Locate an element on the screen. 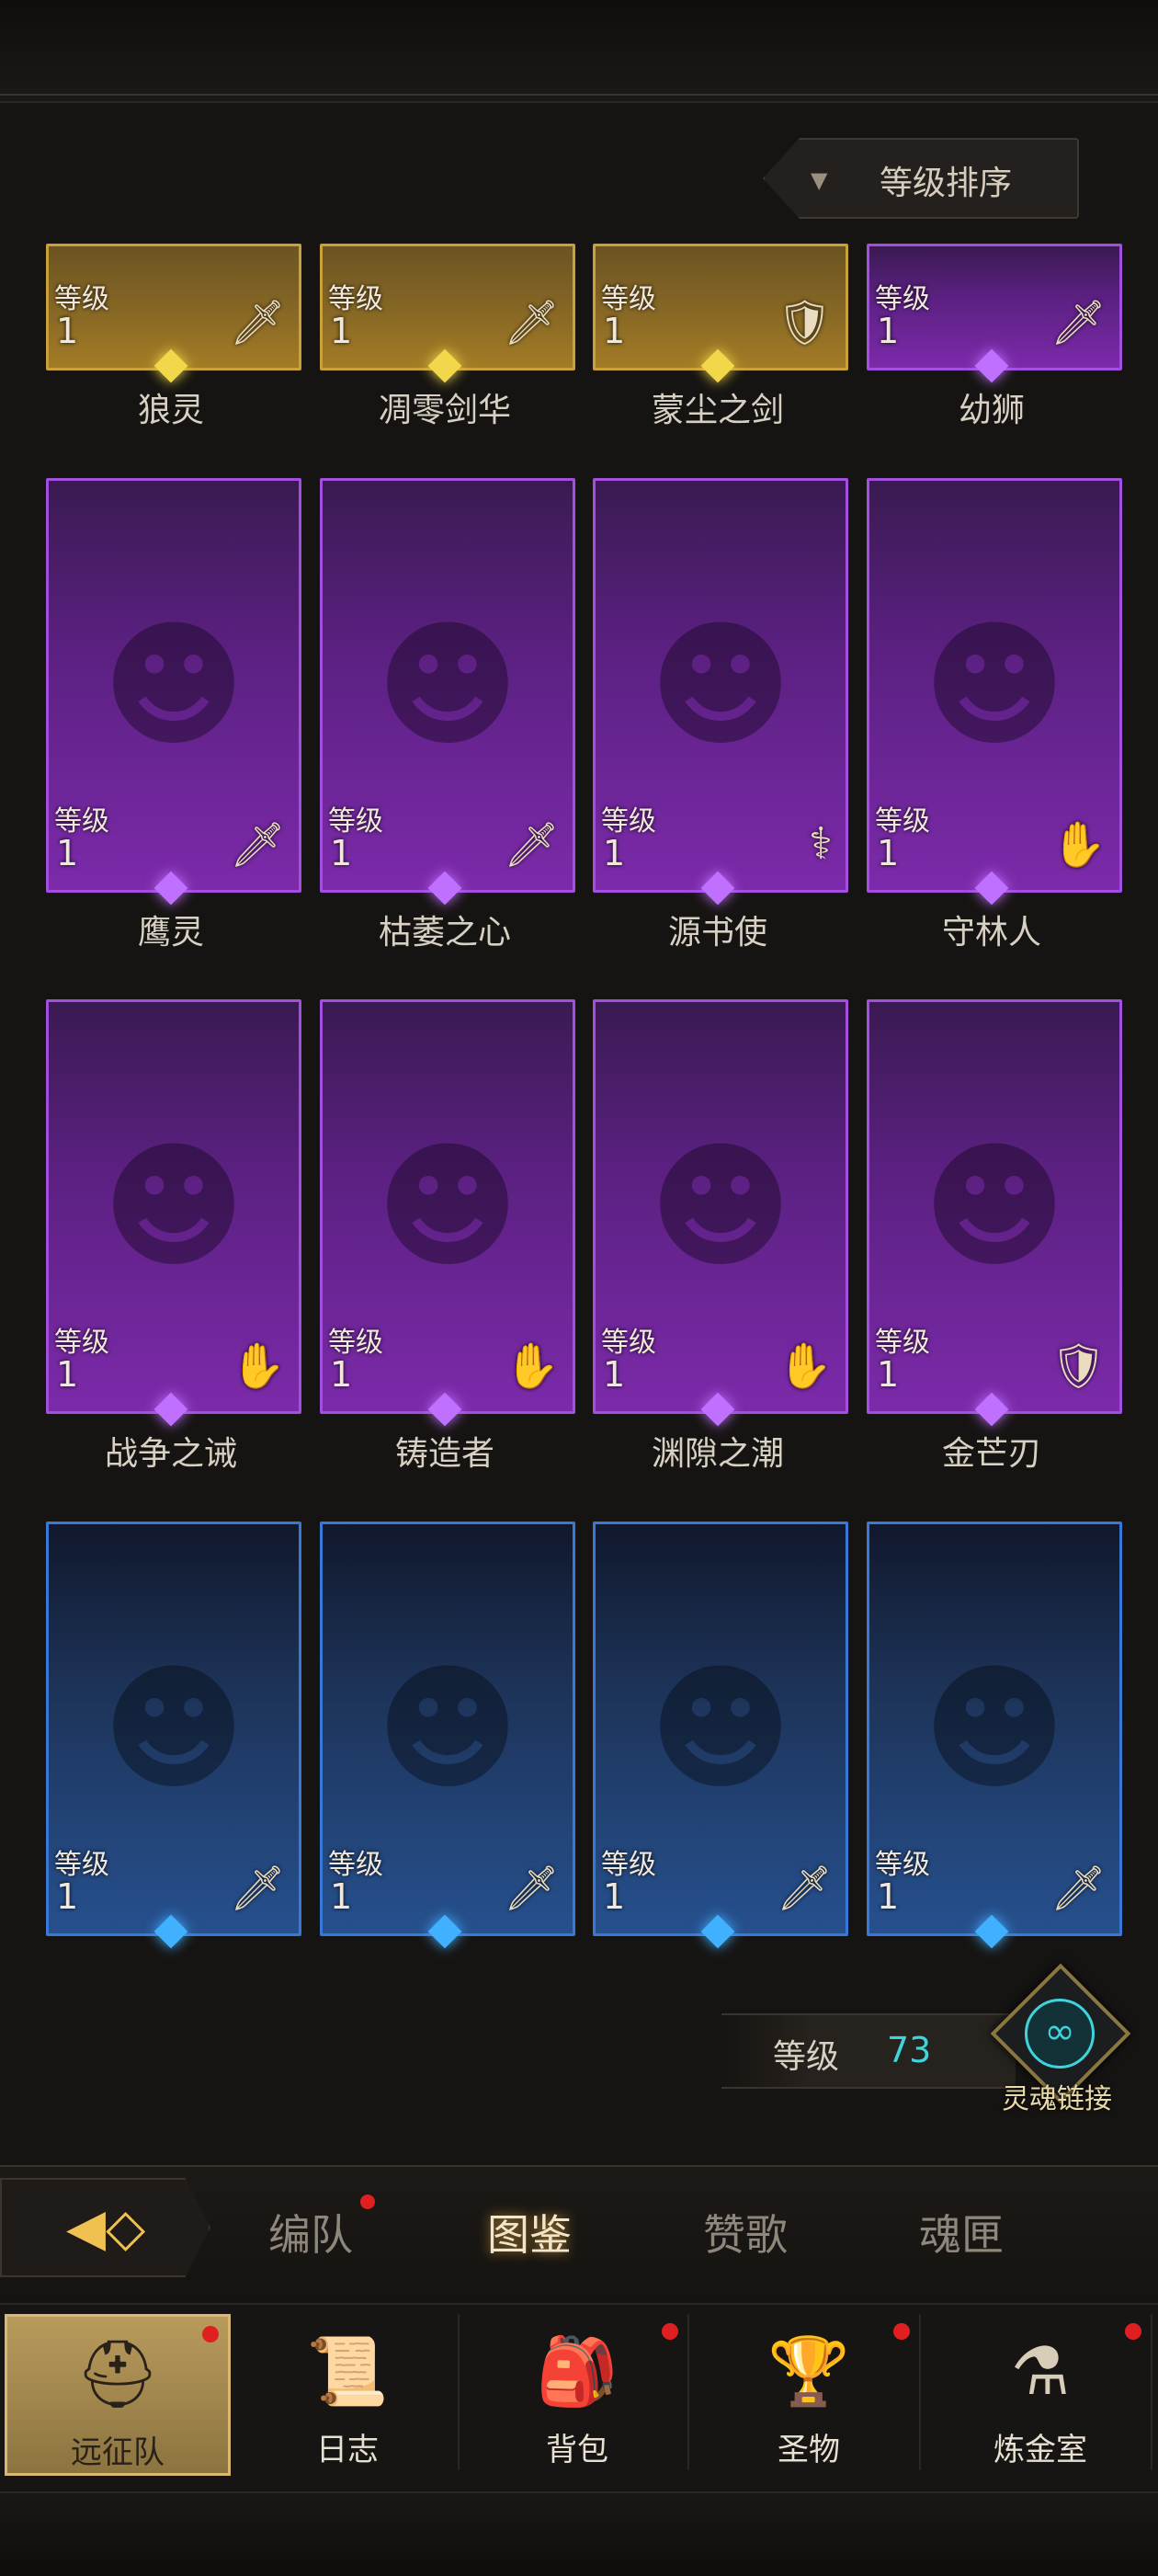 The height and width of the screenshot is (2576, 1158). arrow-left-icon: ◀◇ is located at coordinates (106, 2228).